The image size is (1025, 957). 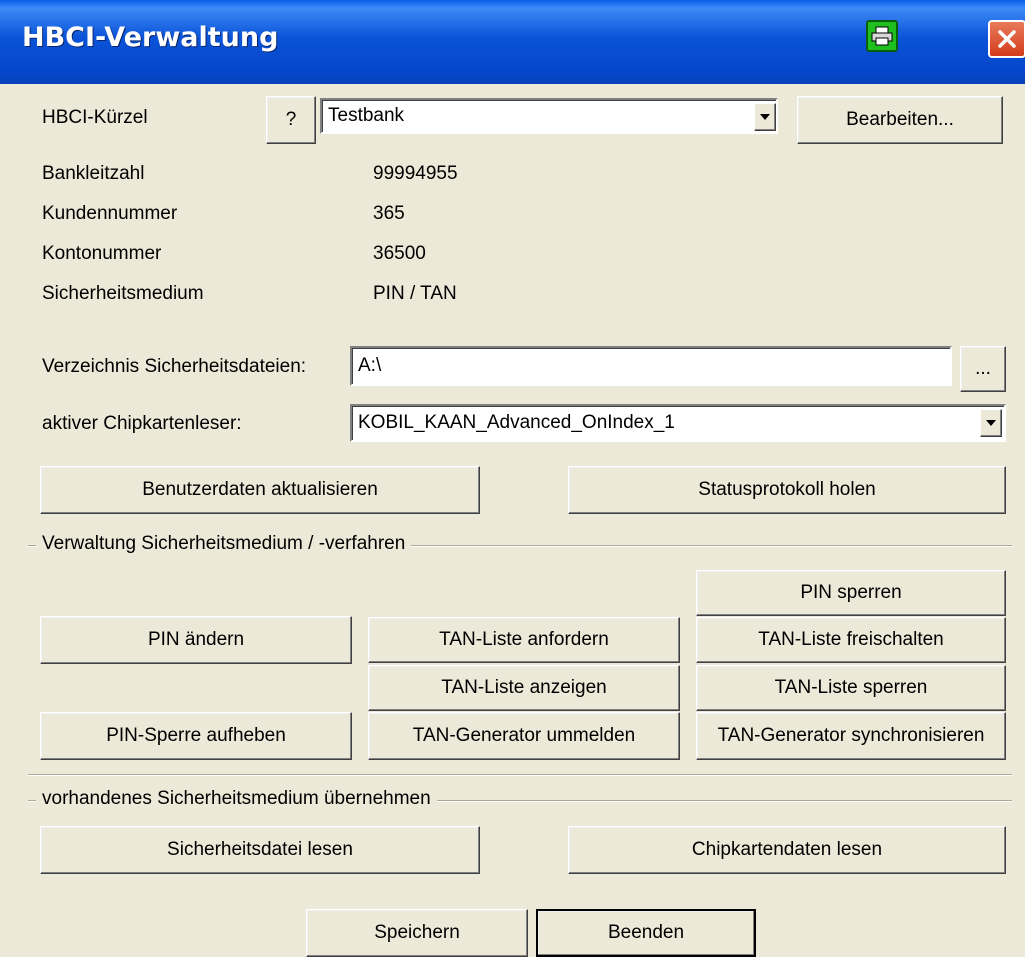 What do you see at coordinates (102, 253) in the screenshot?
I see `kontonummer-label: Kontonummer` at bounding box center [102, 253].